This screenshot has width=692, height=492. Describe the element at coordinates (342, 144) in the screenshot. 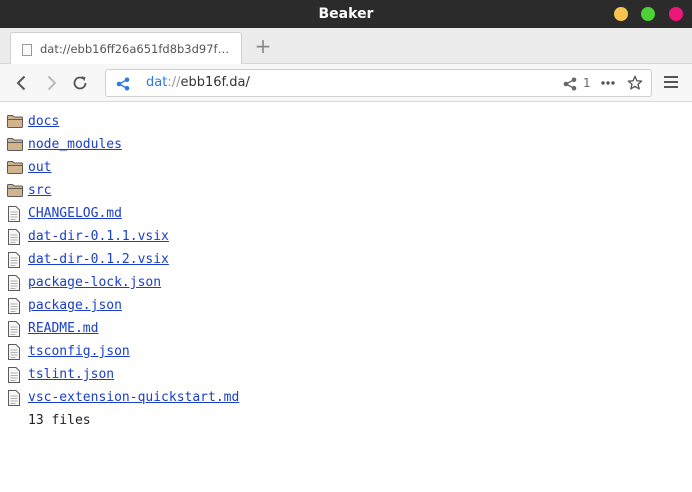

I see `folder-entry: node_modules` at that location.